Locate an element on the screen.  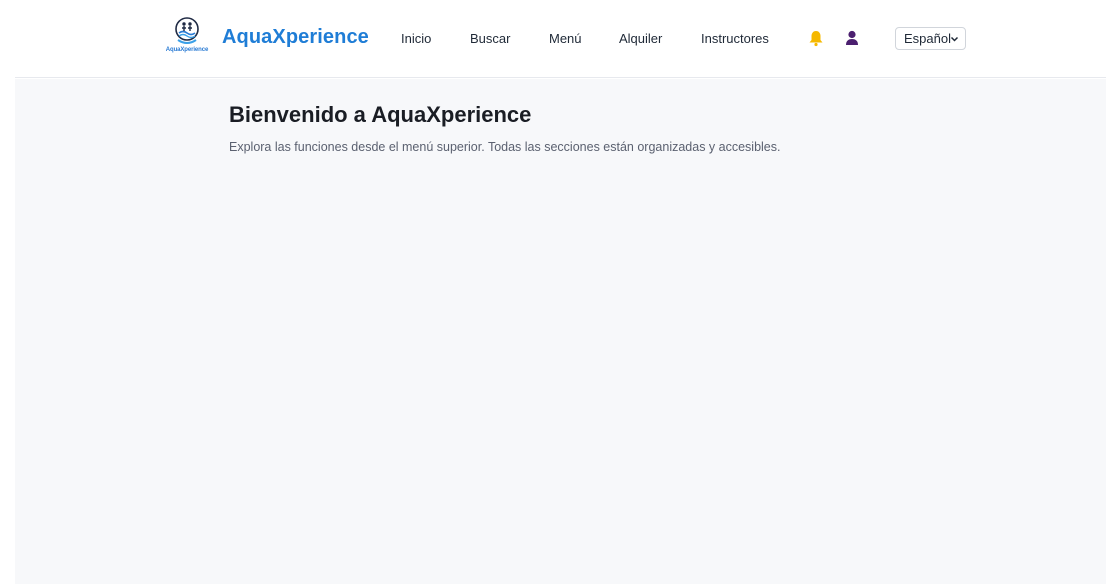
language-selected-value: Español is located at coordinates (927, 38).